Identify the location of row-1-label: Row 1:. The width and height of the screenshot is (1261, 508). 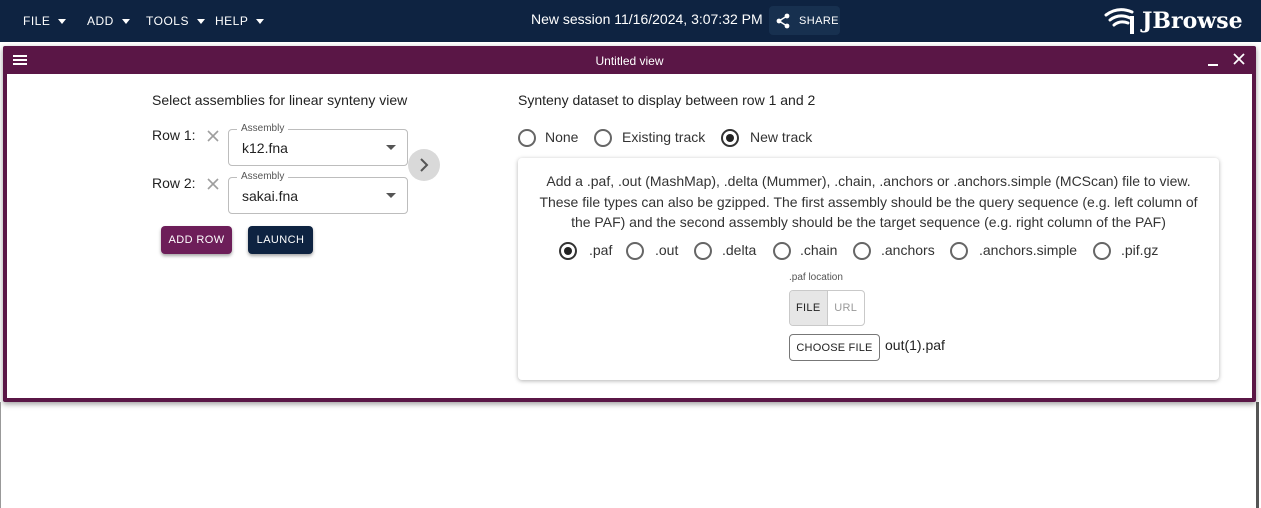
(174, 135).